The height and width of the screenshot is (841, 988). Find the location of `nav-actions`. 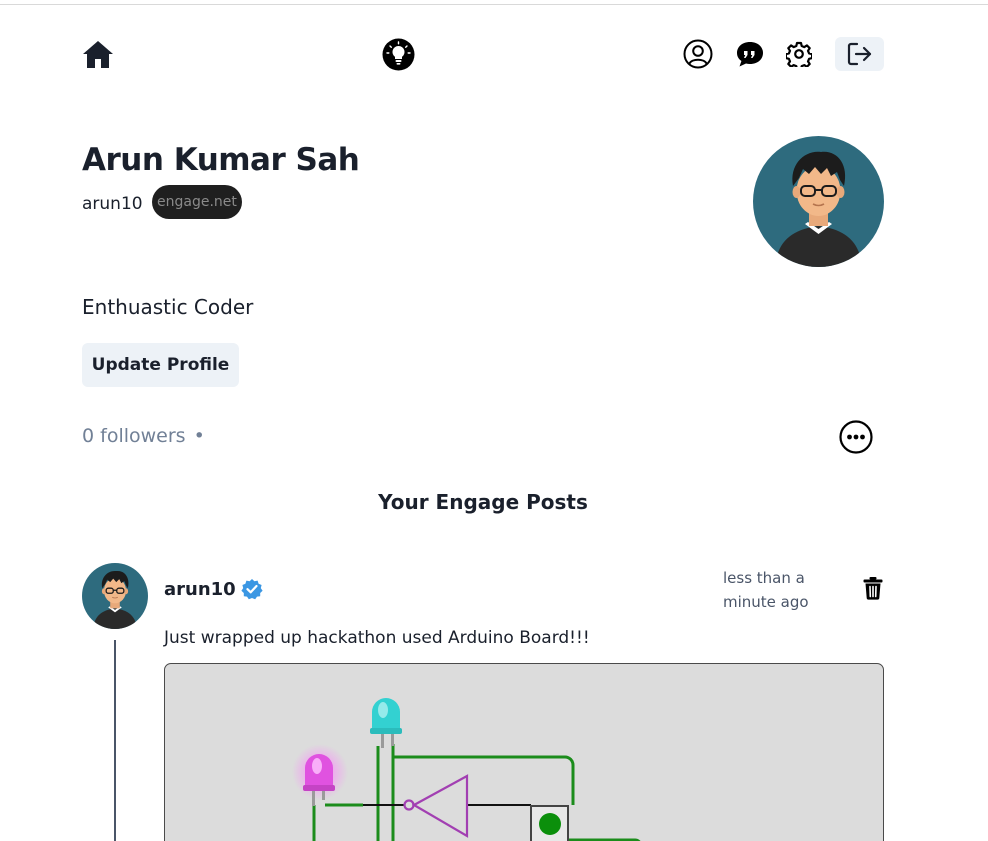

nav-actions is located at coordinates (783, 54).